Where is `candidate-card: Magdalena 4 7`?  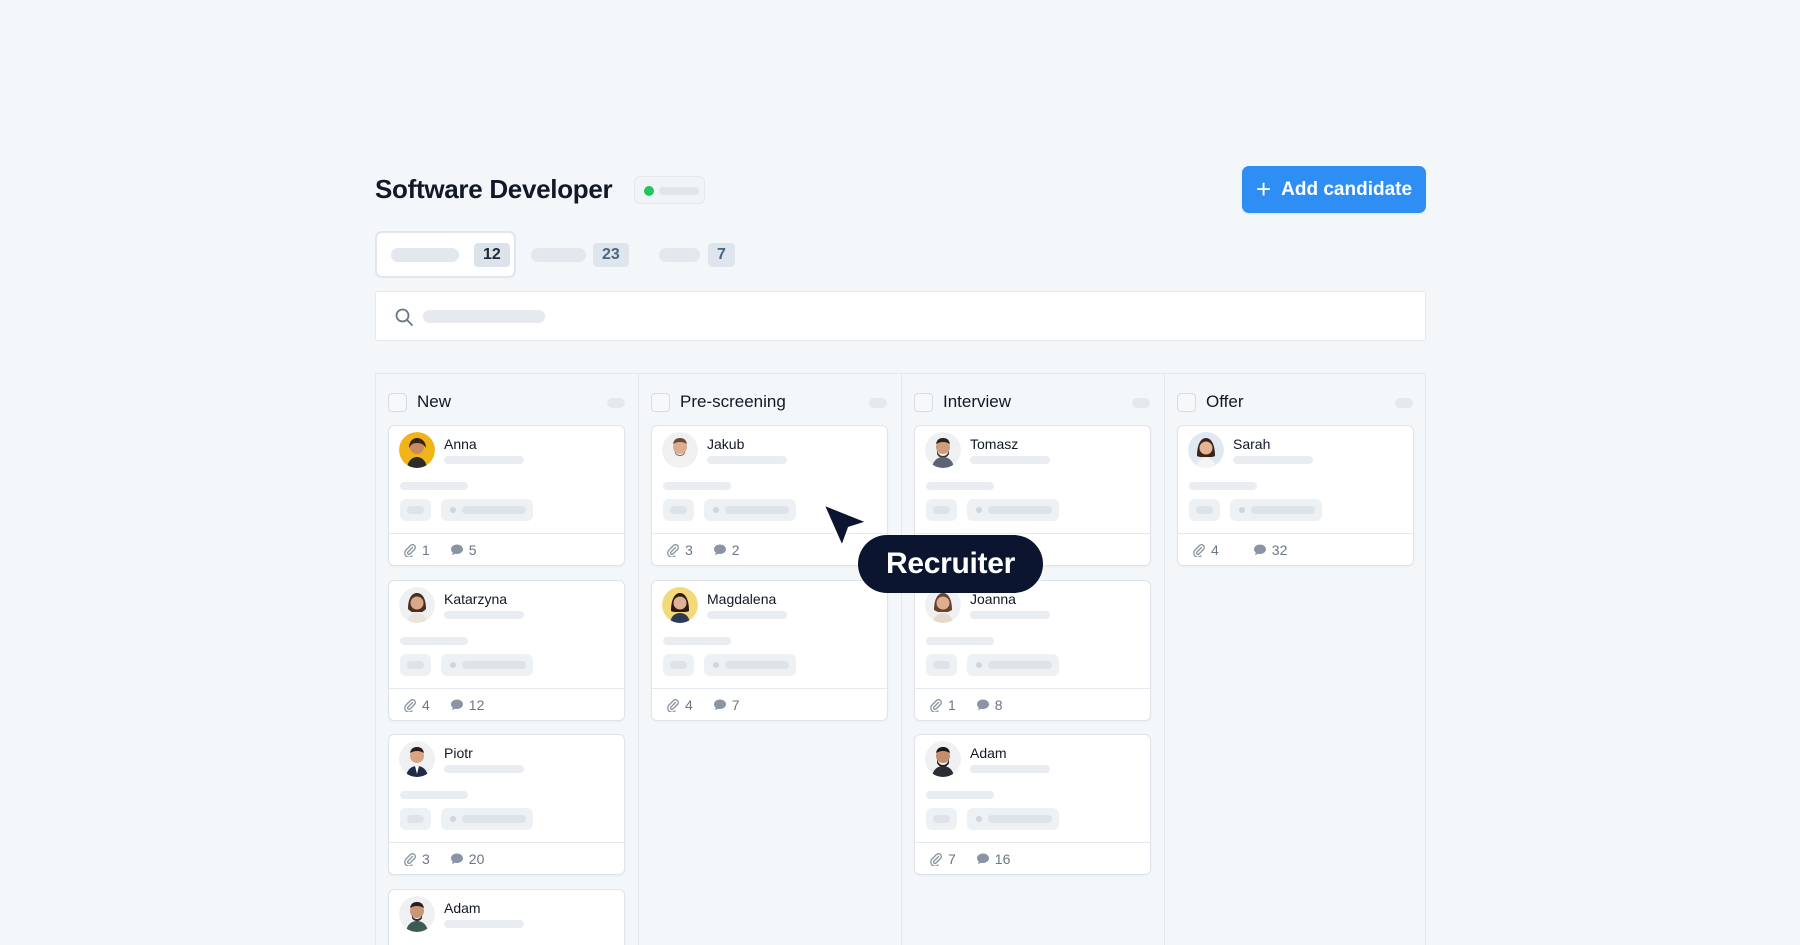 candidate-card: Magdalena 4 7 is located at coordinates (769, 650).